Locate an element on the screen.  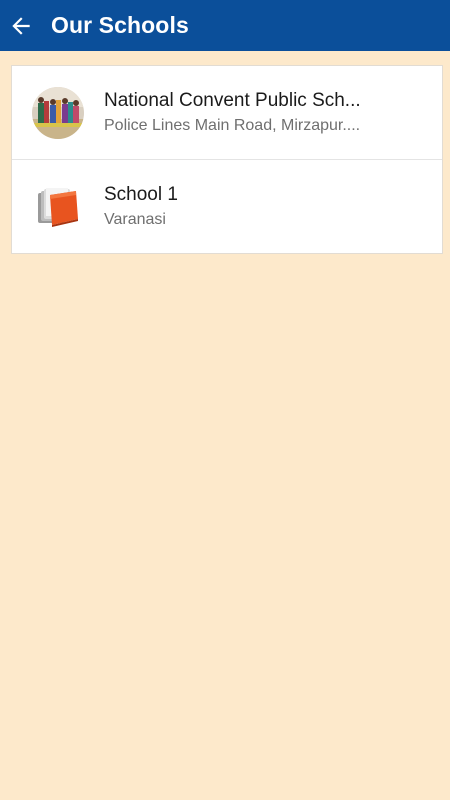
school-photo-avatar is located at coordinates (58, 112).